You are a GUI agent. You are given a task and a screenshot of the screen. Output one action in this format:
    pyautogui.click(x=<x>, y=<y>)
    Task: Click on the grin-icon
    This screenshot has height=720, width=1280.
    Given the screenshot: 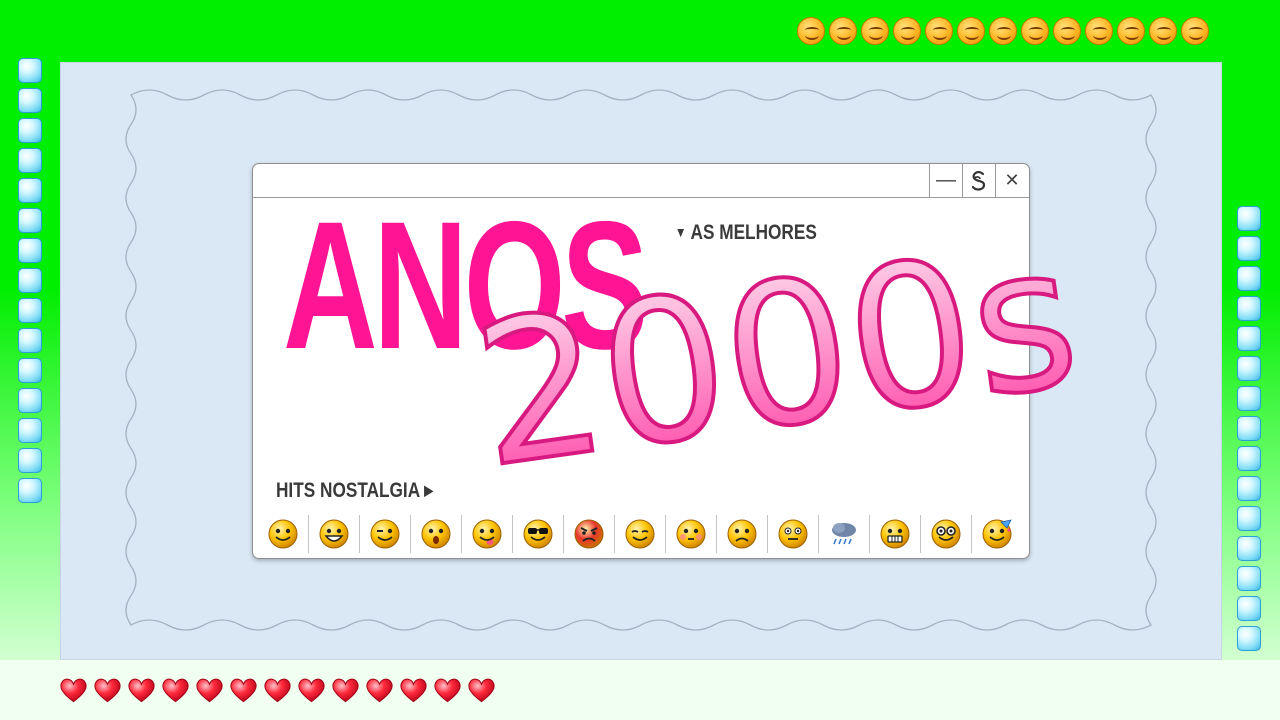 What is the action you would take?
    pyautogui.click(x=334, y=534)
    